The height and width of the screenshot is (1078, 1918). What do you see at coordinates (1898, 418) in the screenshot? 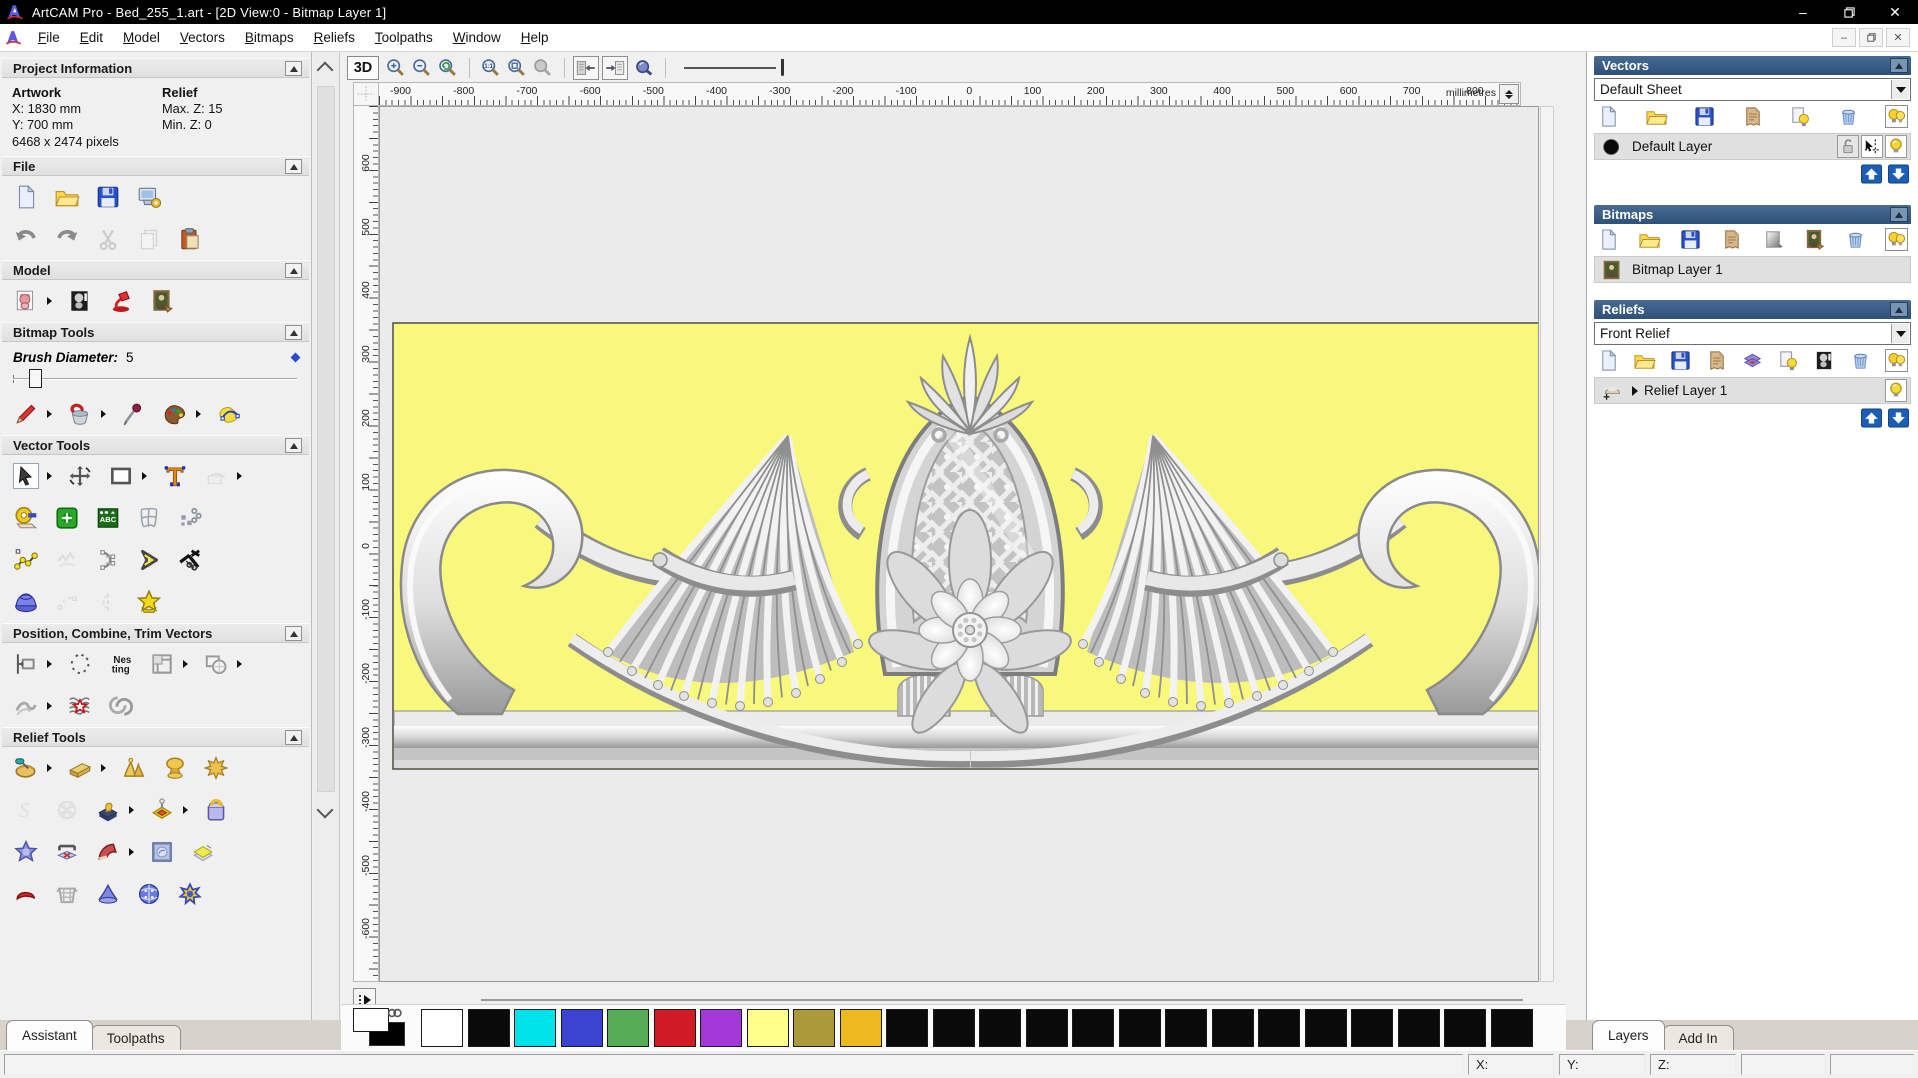
I see `move-relief-down-button` at bounding box center [1898, 418].